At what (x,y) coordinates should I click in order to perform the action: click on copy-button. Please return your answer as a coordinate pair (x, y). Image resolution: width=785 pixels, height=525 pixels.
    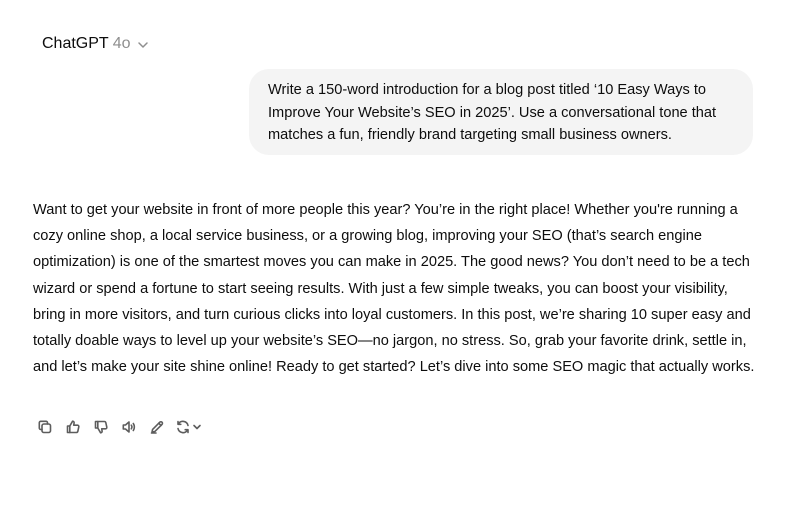
    Looking at the image, I should click on (45, 427).